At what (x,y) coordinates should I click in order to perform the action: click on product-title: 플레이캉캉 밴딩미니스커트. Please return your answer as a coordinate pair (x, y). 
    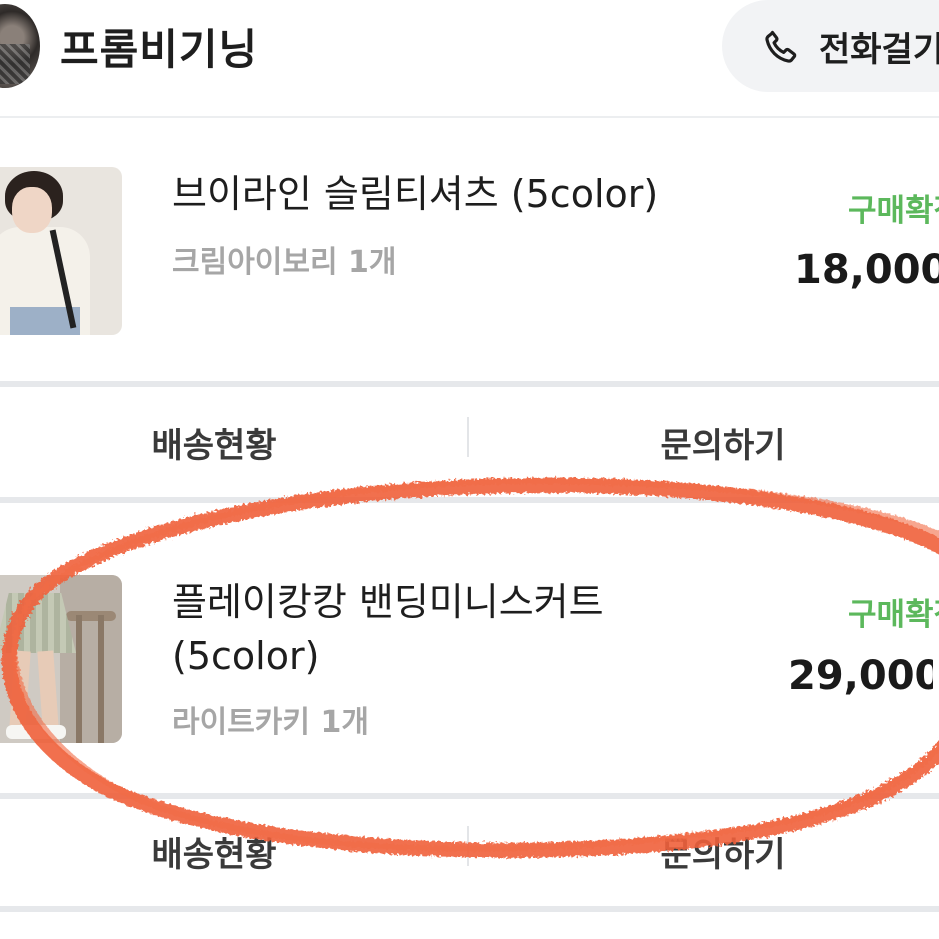
    Looking at the image, I should click on (388, 602).